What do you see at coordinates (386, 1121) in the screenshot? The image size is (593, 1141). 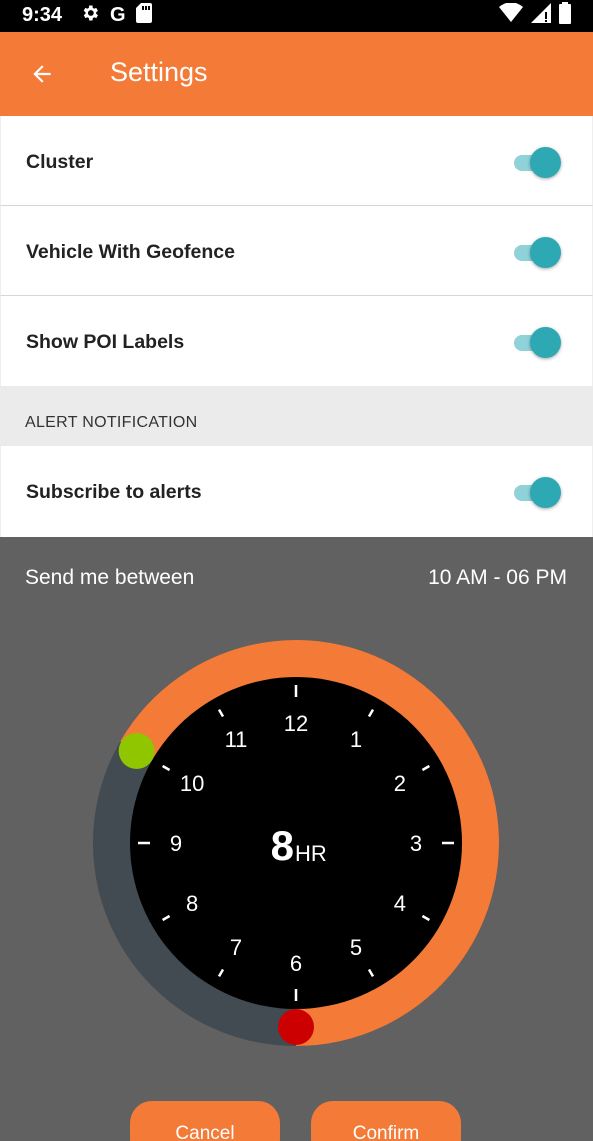 I see `confirm-button: Confirm` at bounding box center [386, 1121].